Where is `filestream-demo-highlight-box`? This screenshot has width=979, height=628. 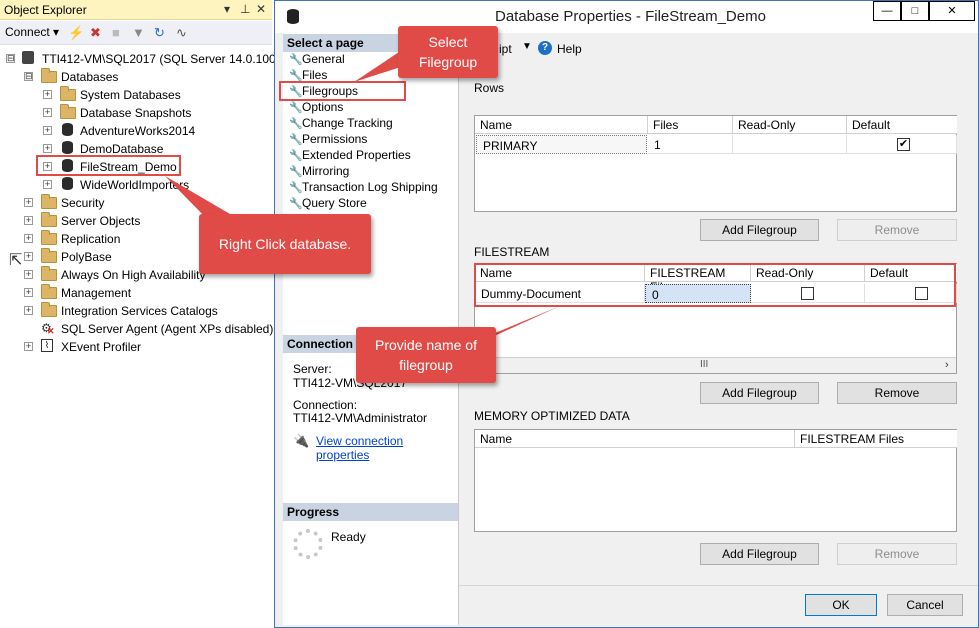
filestream-demo-highlight-box is located at coordinates (108, 165).